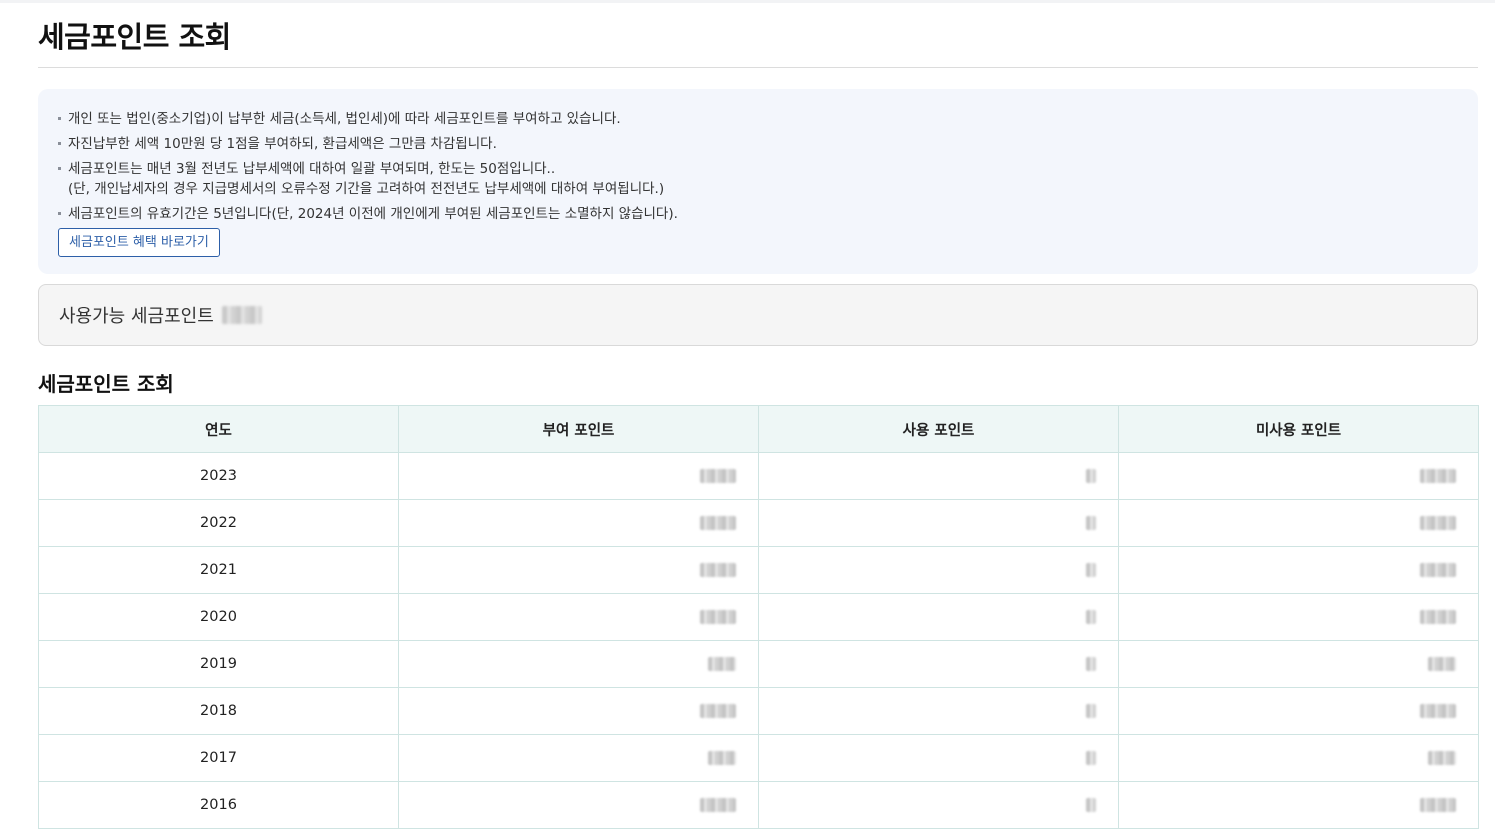 The width and height of the screenshot is (1495, 829). What do you see at coordinates (218, 570) in the screenshot?
I see `year-cell: 2021` at bounding box center [218, 570].